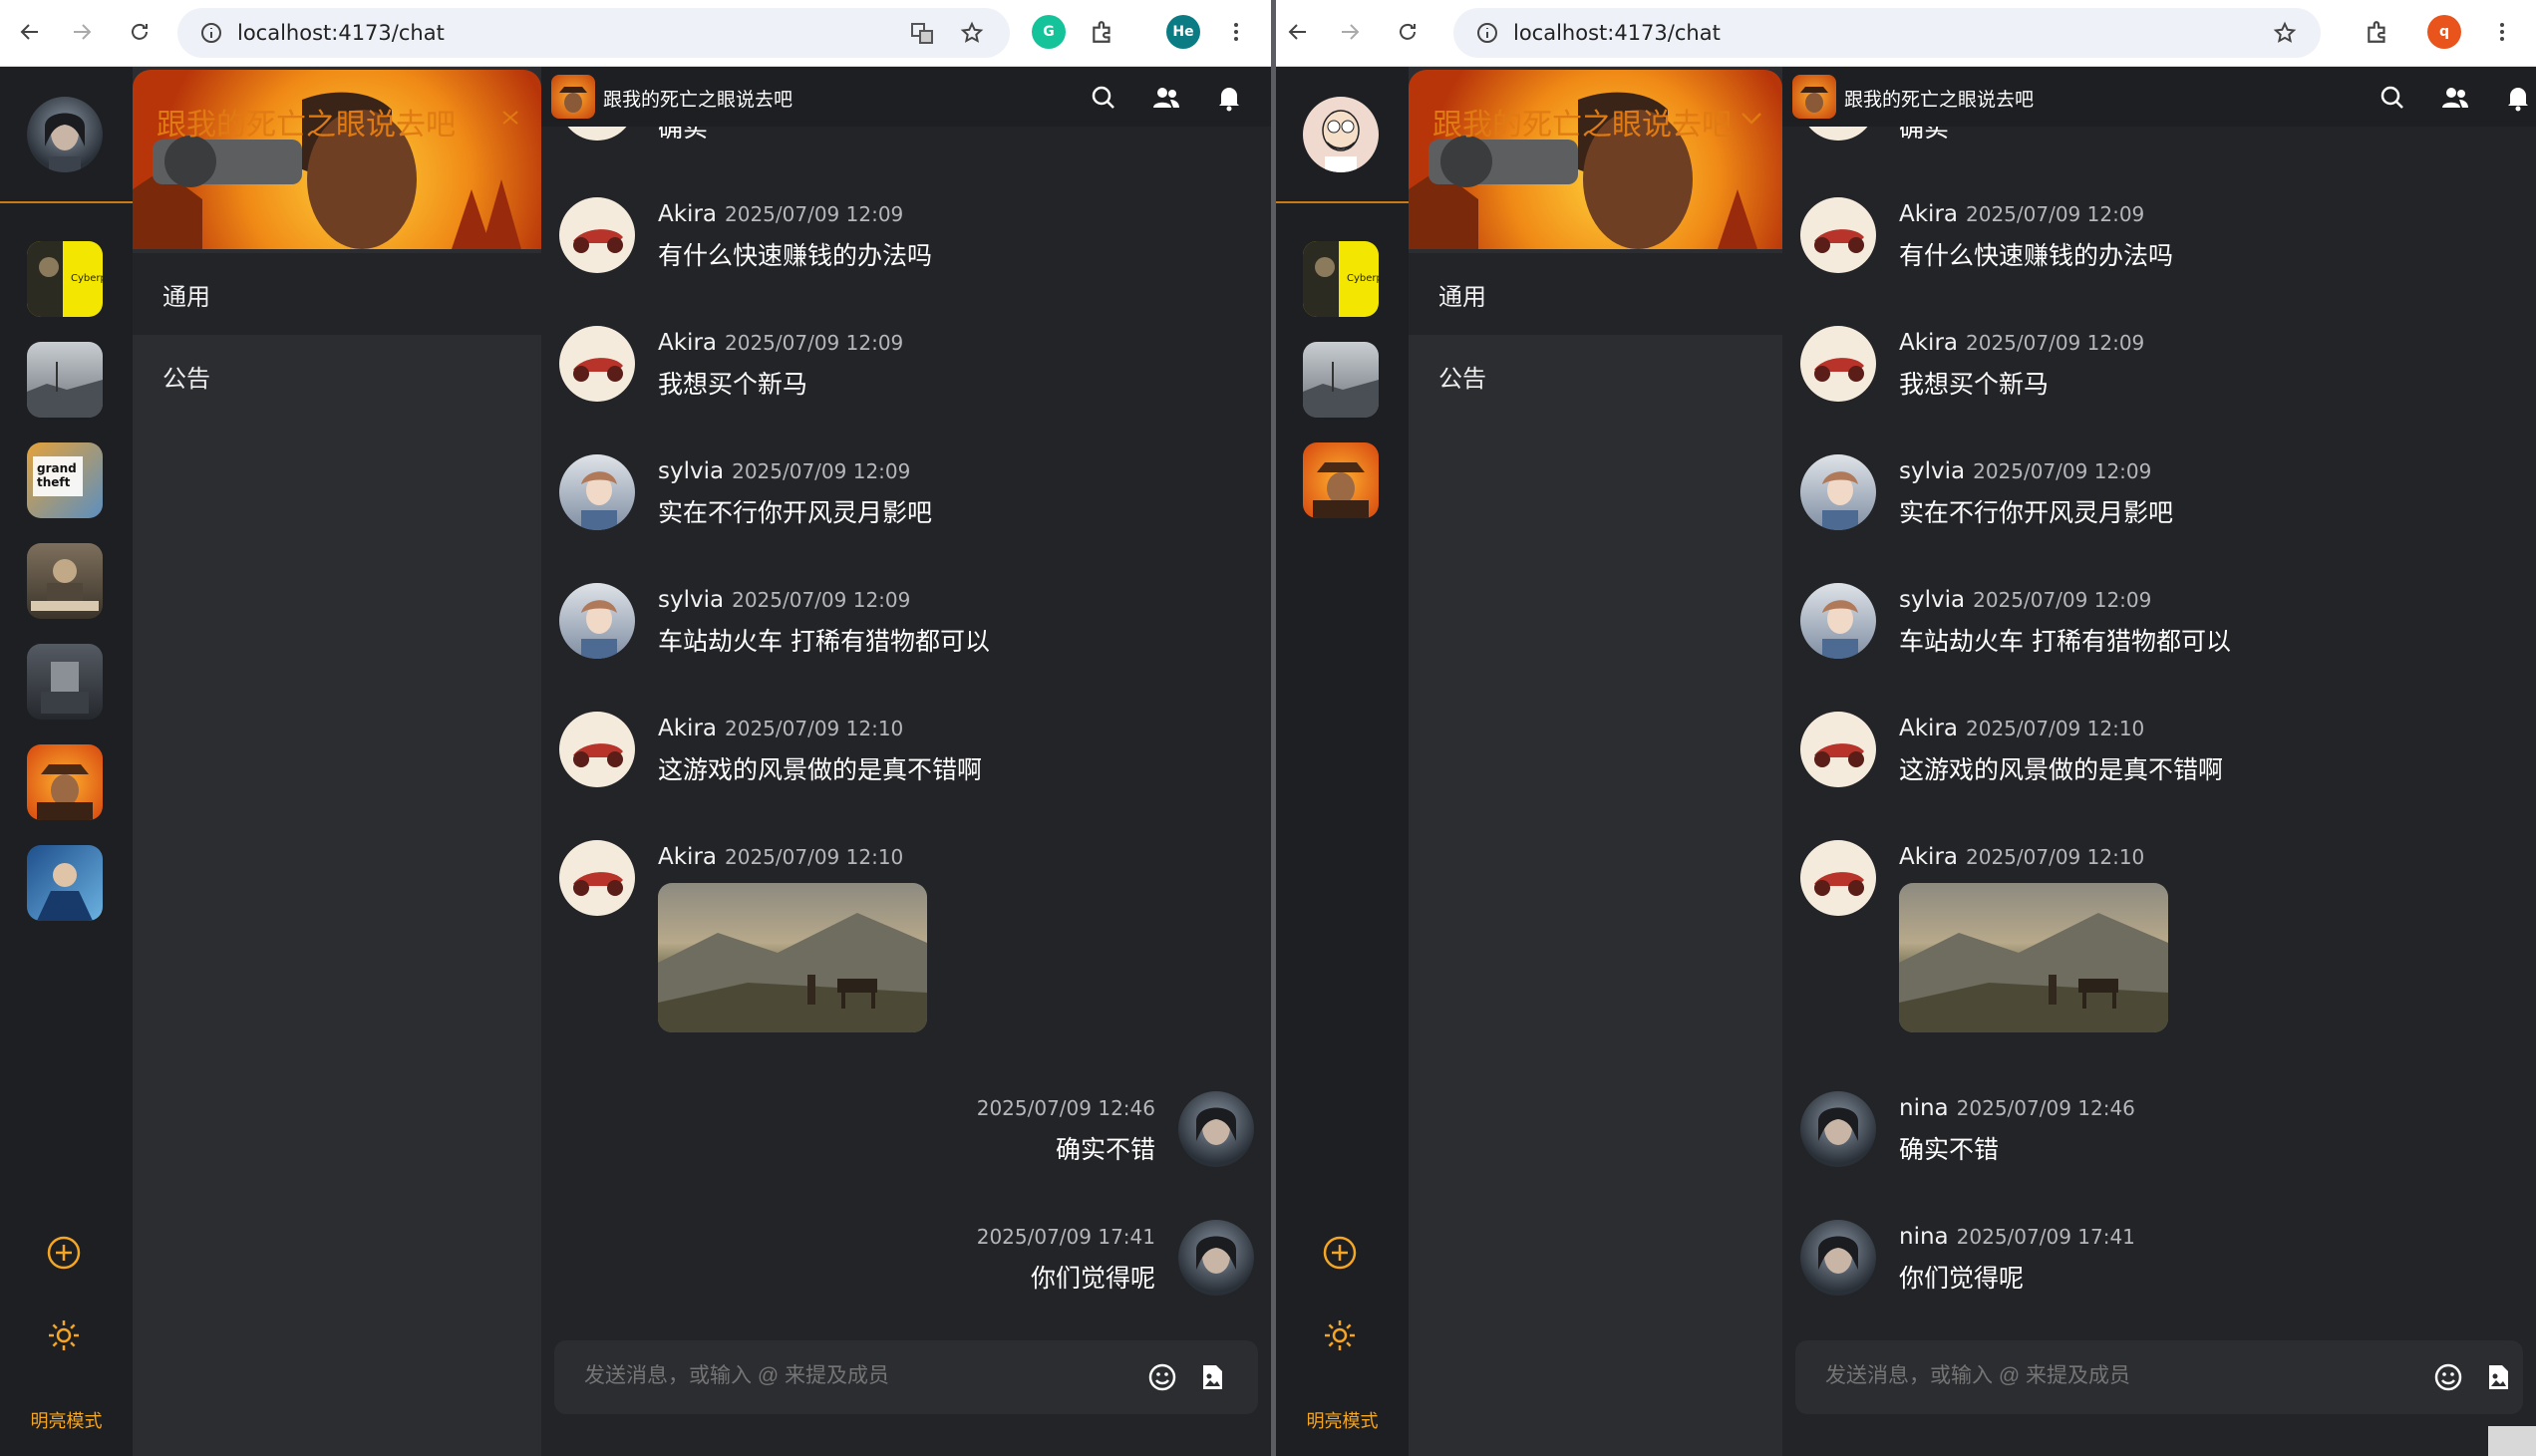 The width and height of the screenshot is (2536, 1456). Describe the element at coordinates (510, 118) in the screenshot. I see `close-x-icon` at that location.